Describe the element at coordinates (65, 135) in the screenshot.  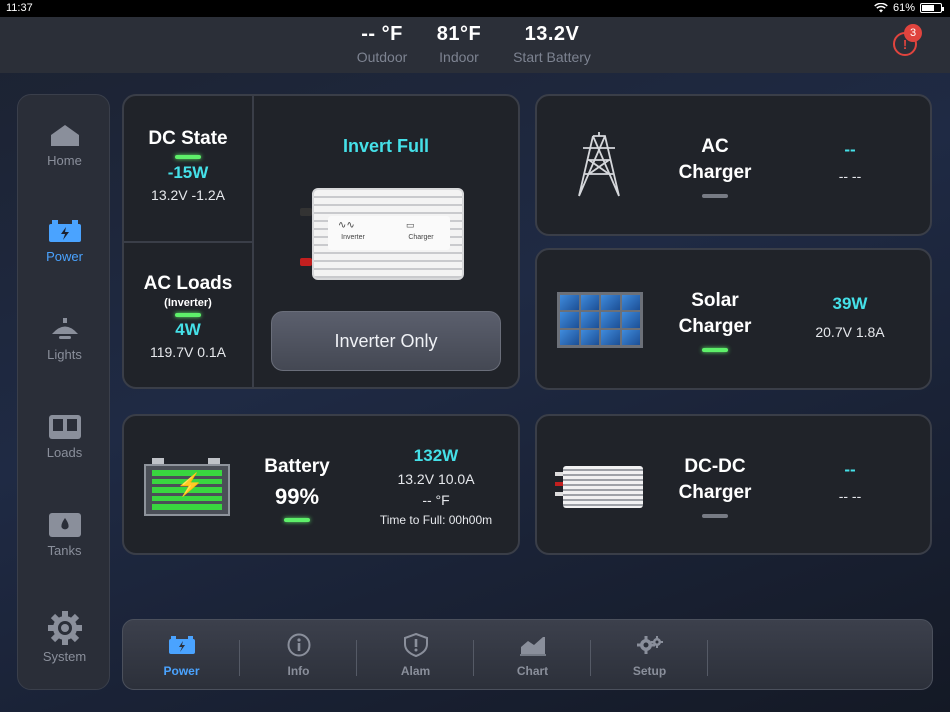
I see `home-icon` at that location.